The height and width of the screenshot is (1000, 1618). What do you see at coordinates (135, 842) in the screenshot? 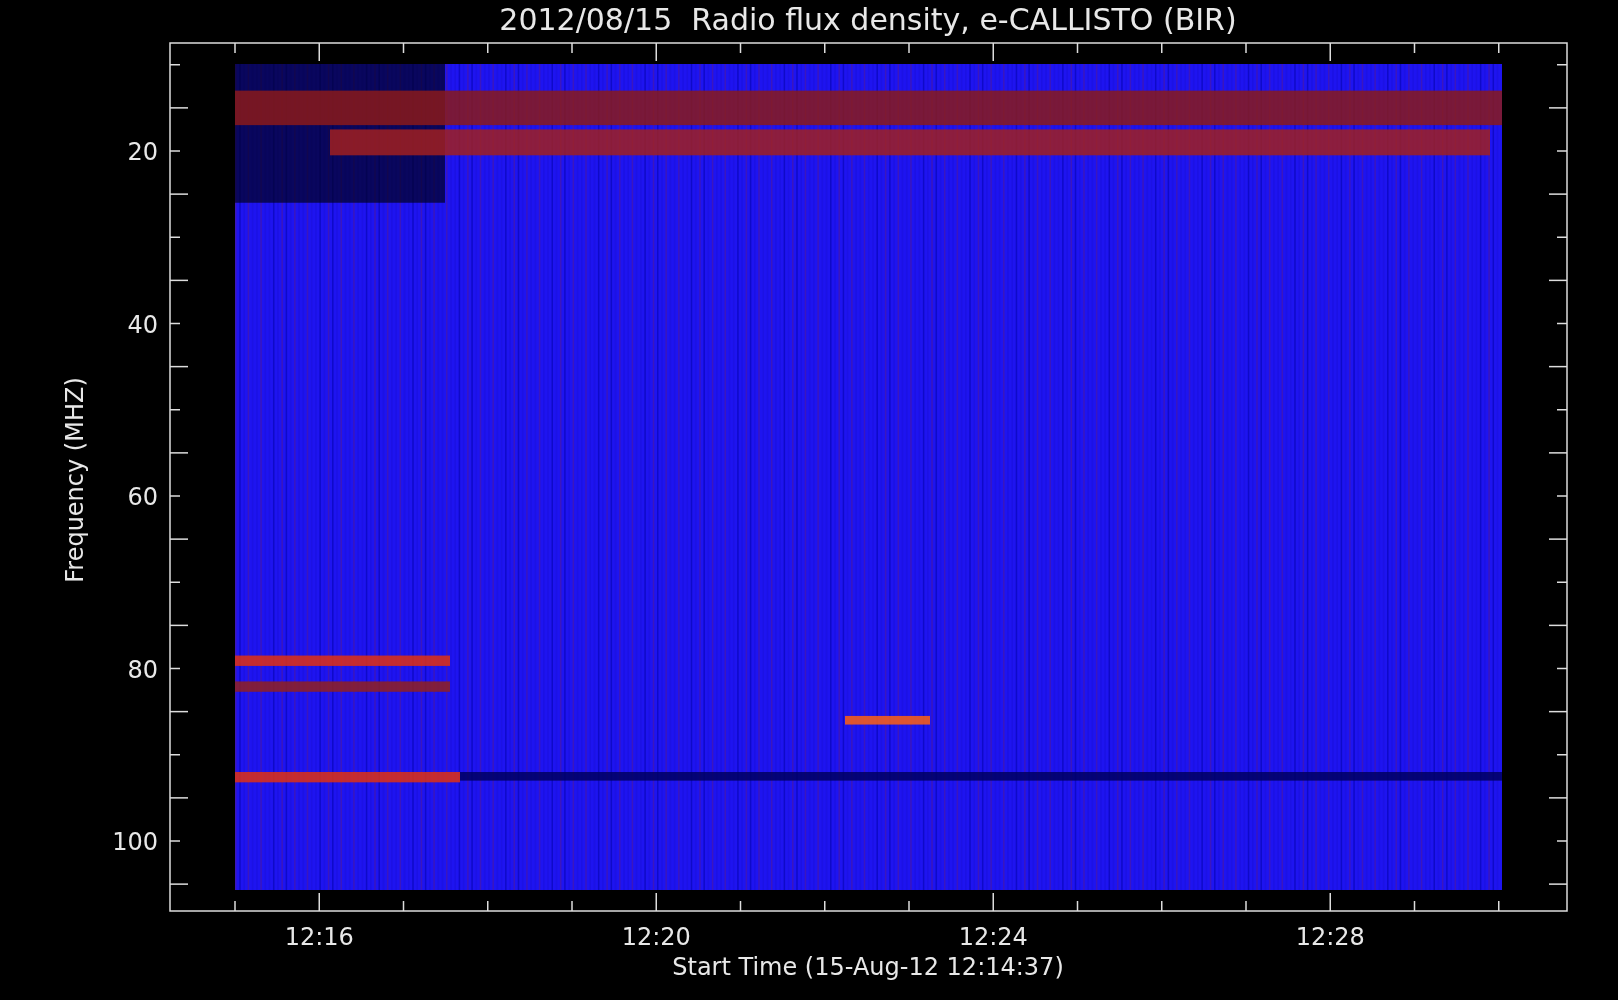
I see `y-tick-label: 100` at bounding box center [135, 842].